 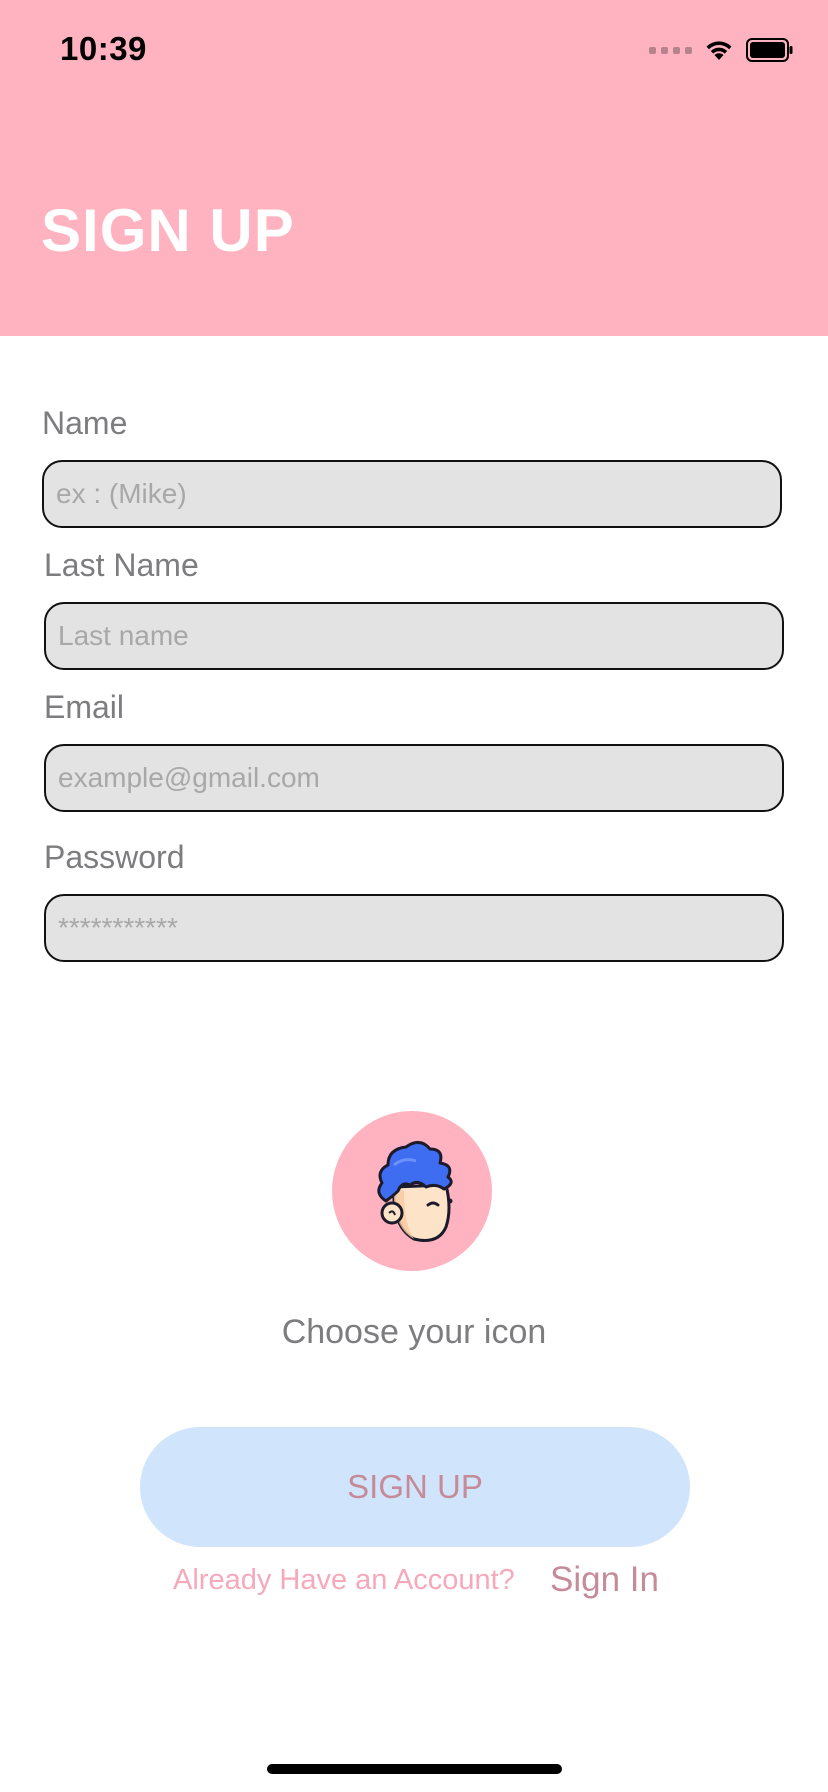 What do you see at coordinates (719, 50) in the screenshot?
I see `wifi-icon` at bounding box center [719, 50].